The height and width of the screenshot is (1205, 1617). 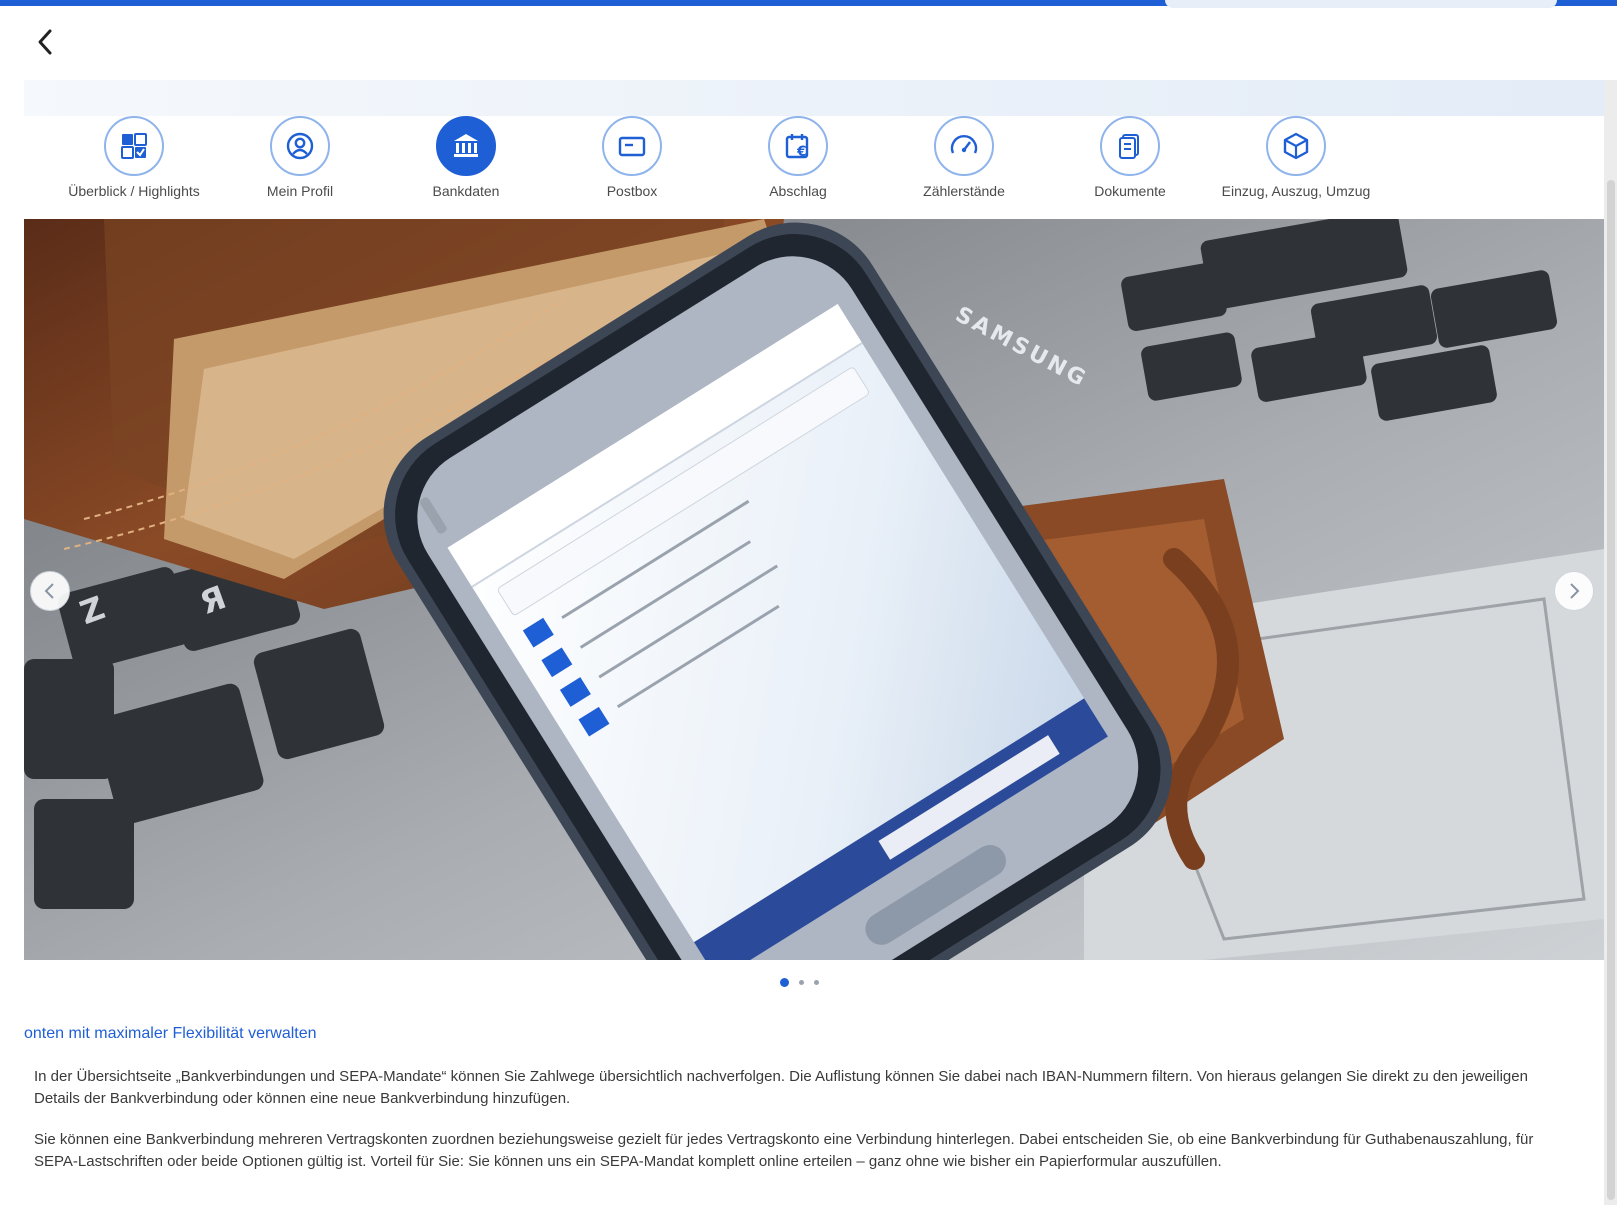 I want to click on slider-prev-button, so click(x=50, y=591).